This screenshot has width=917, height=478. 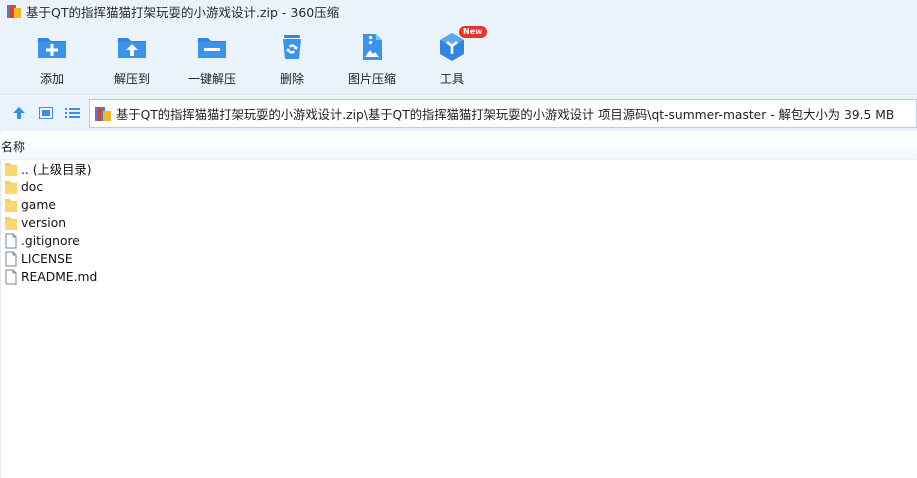 I want to click on one-click-extract-label: 一键解压, so click(x=211, y=79).